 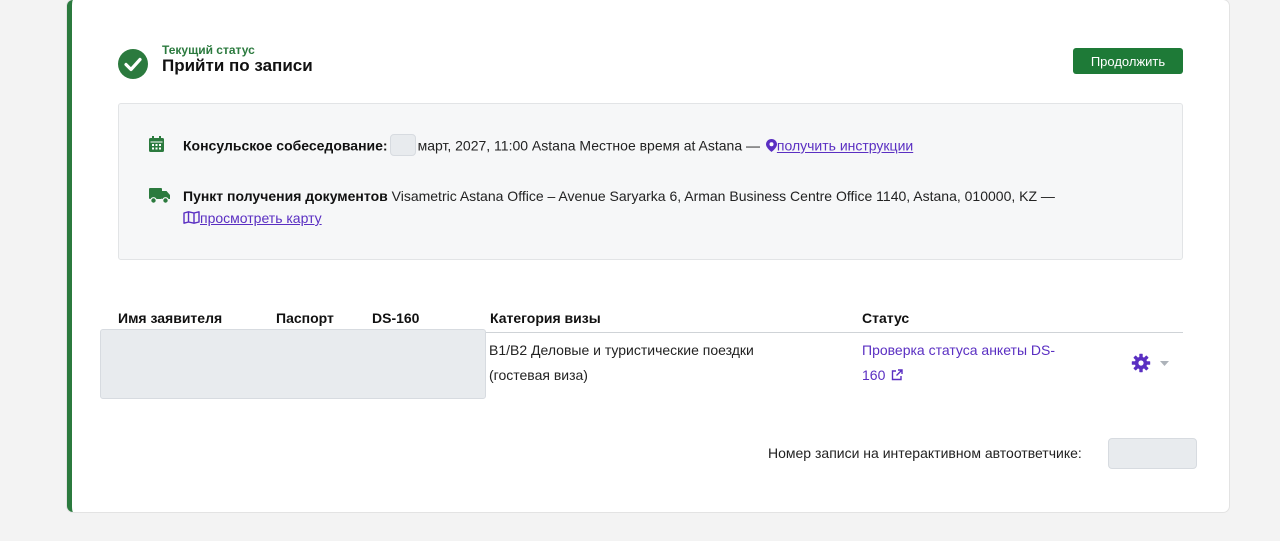 What do you see at coordinates (133, 64) in the screenshot?
I see `check-circle-icon` at bounding box center [133, 64].